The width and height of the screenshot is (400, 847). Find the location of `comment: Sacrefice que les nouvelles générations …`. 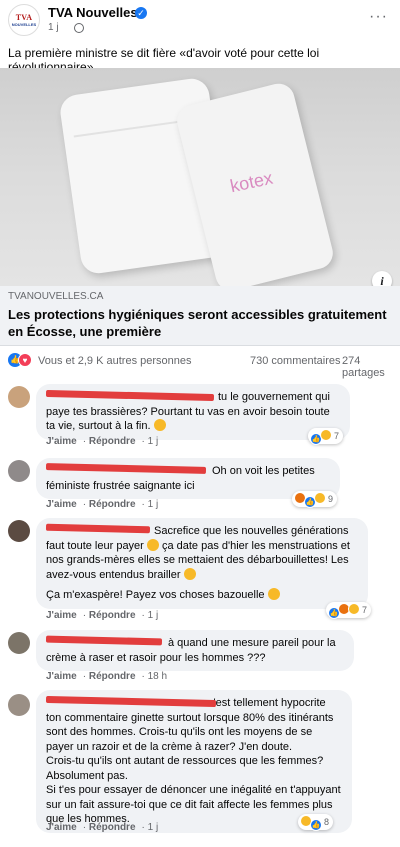

comment: Sacrefice que les nouvelles générations … is located at coordinates (203, 574).